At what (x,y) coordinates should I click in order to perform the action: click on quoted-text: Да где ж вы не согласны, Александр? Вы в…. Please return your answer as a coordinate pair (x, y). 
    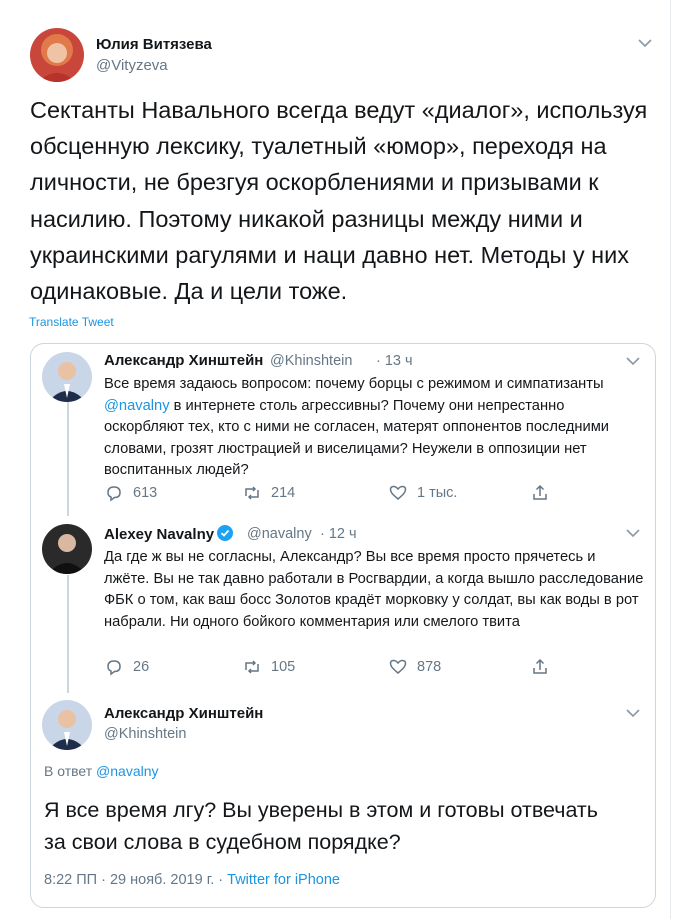
    Looking at the image, I should click on (374, 589).